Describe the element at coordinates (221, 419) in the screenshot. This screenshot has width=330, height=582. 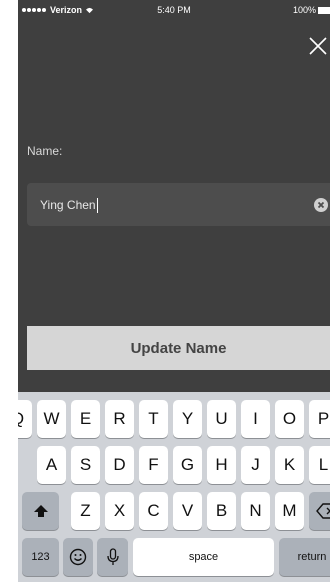
I see `key-u: U` at that location.